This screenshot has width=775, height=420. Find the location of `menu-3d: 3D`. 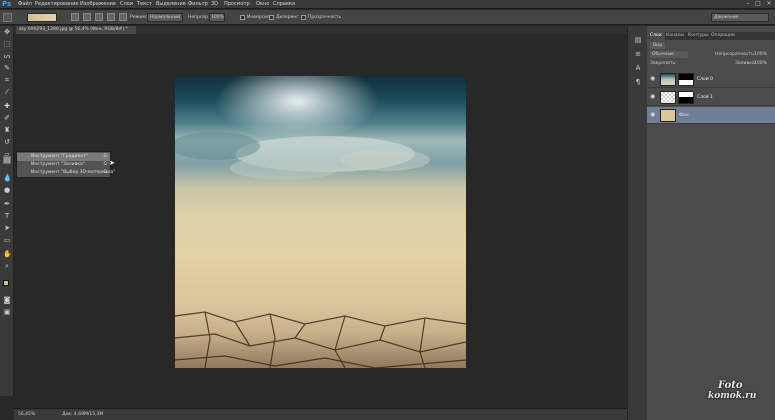

menu-3d: 3D is located at coordinates (214, 4).